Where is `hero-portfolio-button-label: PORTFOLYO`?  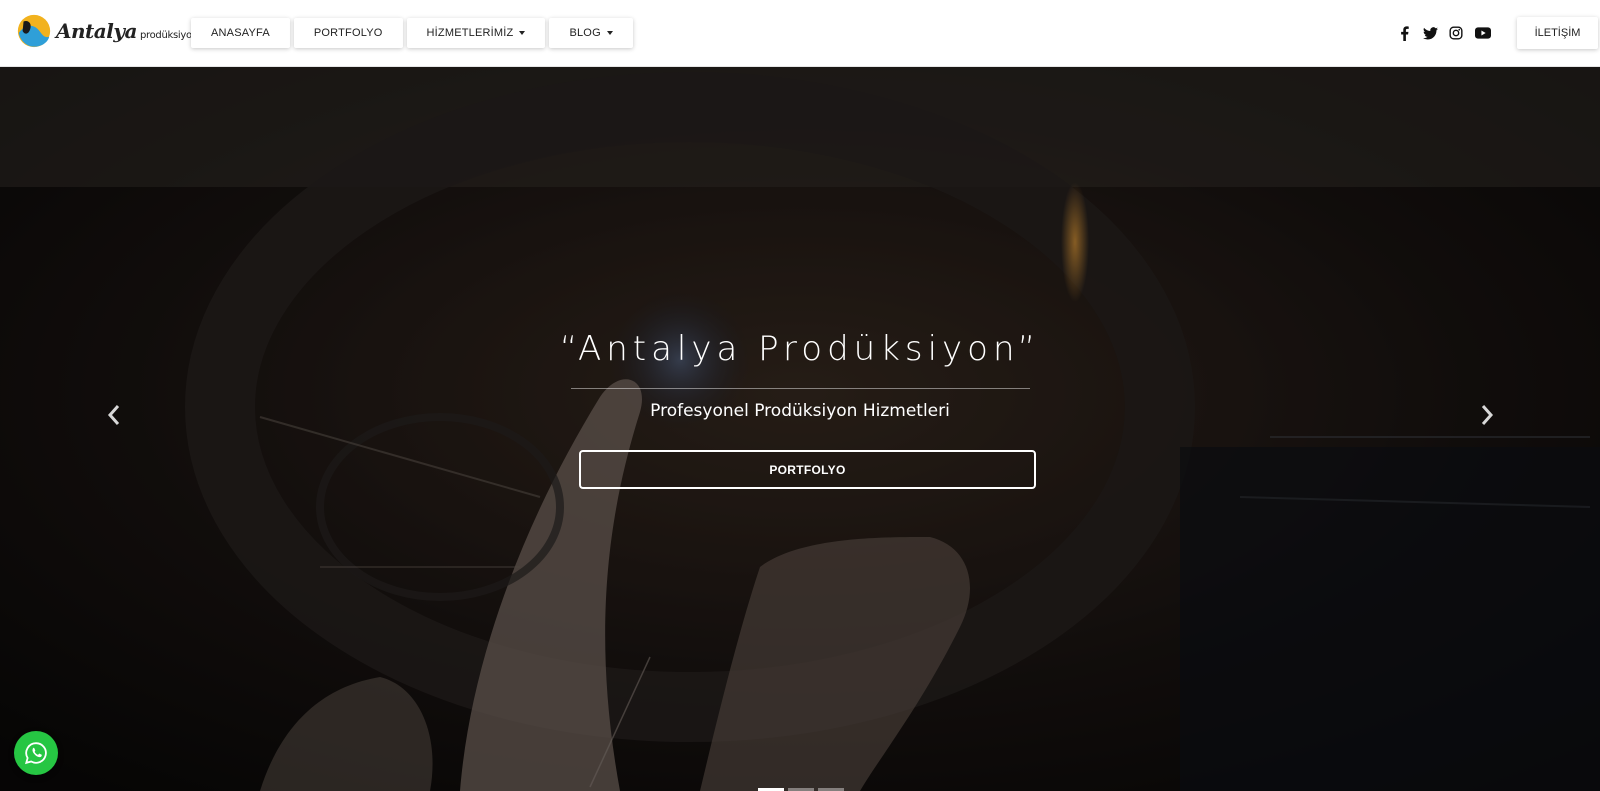 hero-portfolio-button-label: PORTFOLYO is located at coordinates (807, 469).